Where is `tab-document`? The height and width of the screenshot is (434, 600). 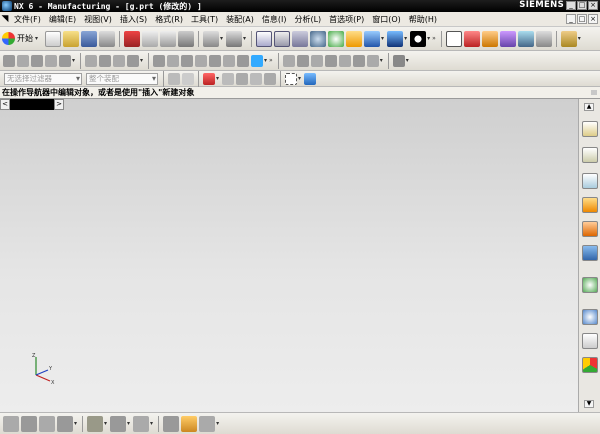 tab-document is located at coordinates (32, 104).